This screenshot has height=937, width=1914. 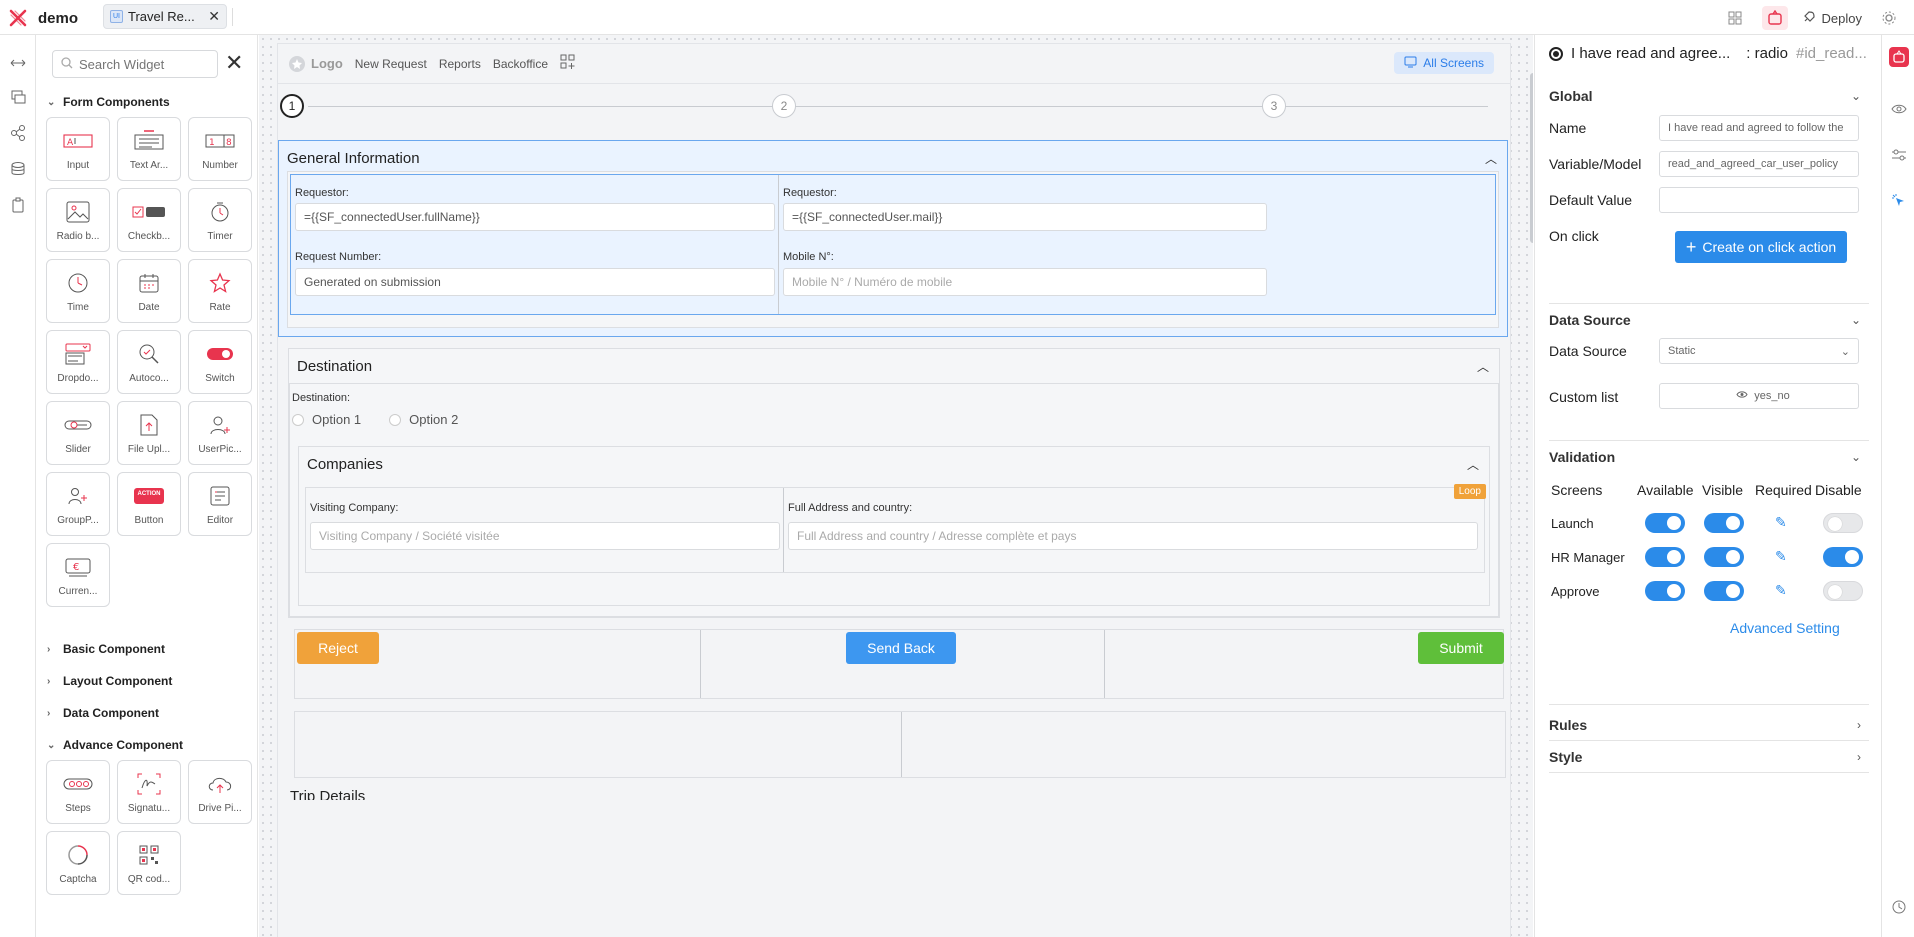 I want to click on widget-rate: Rate, so click(x=220, y=291).